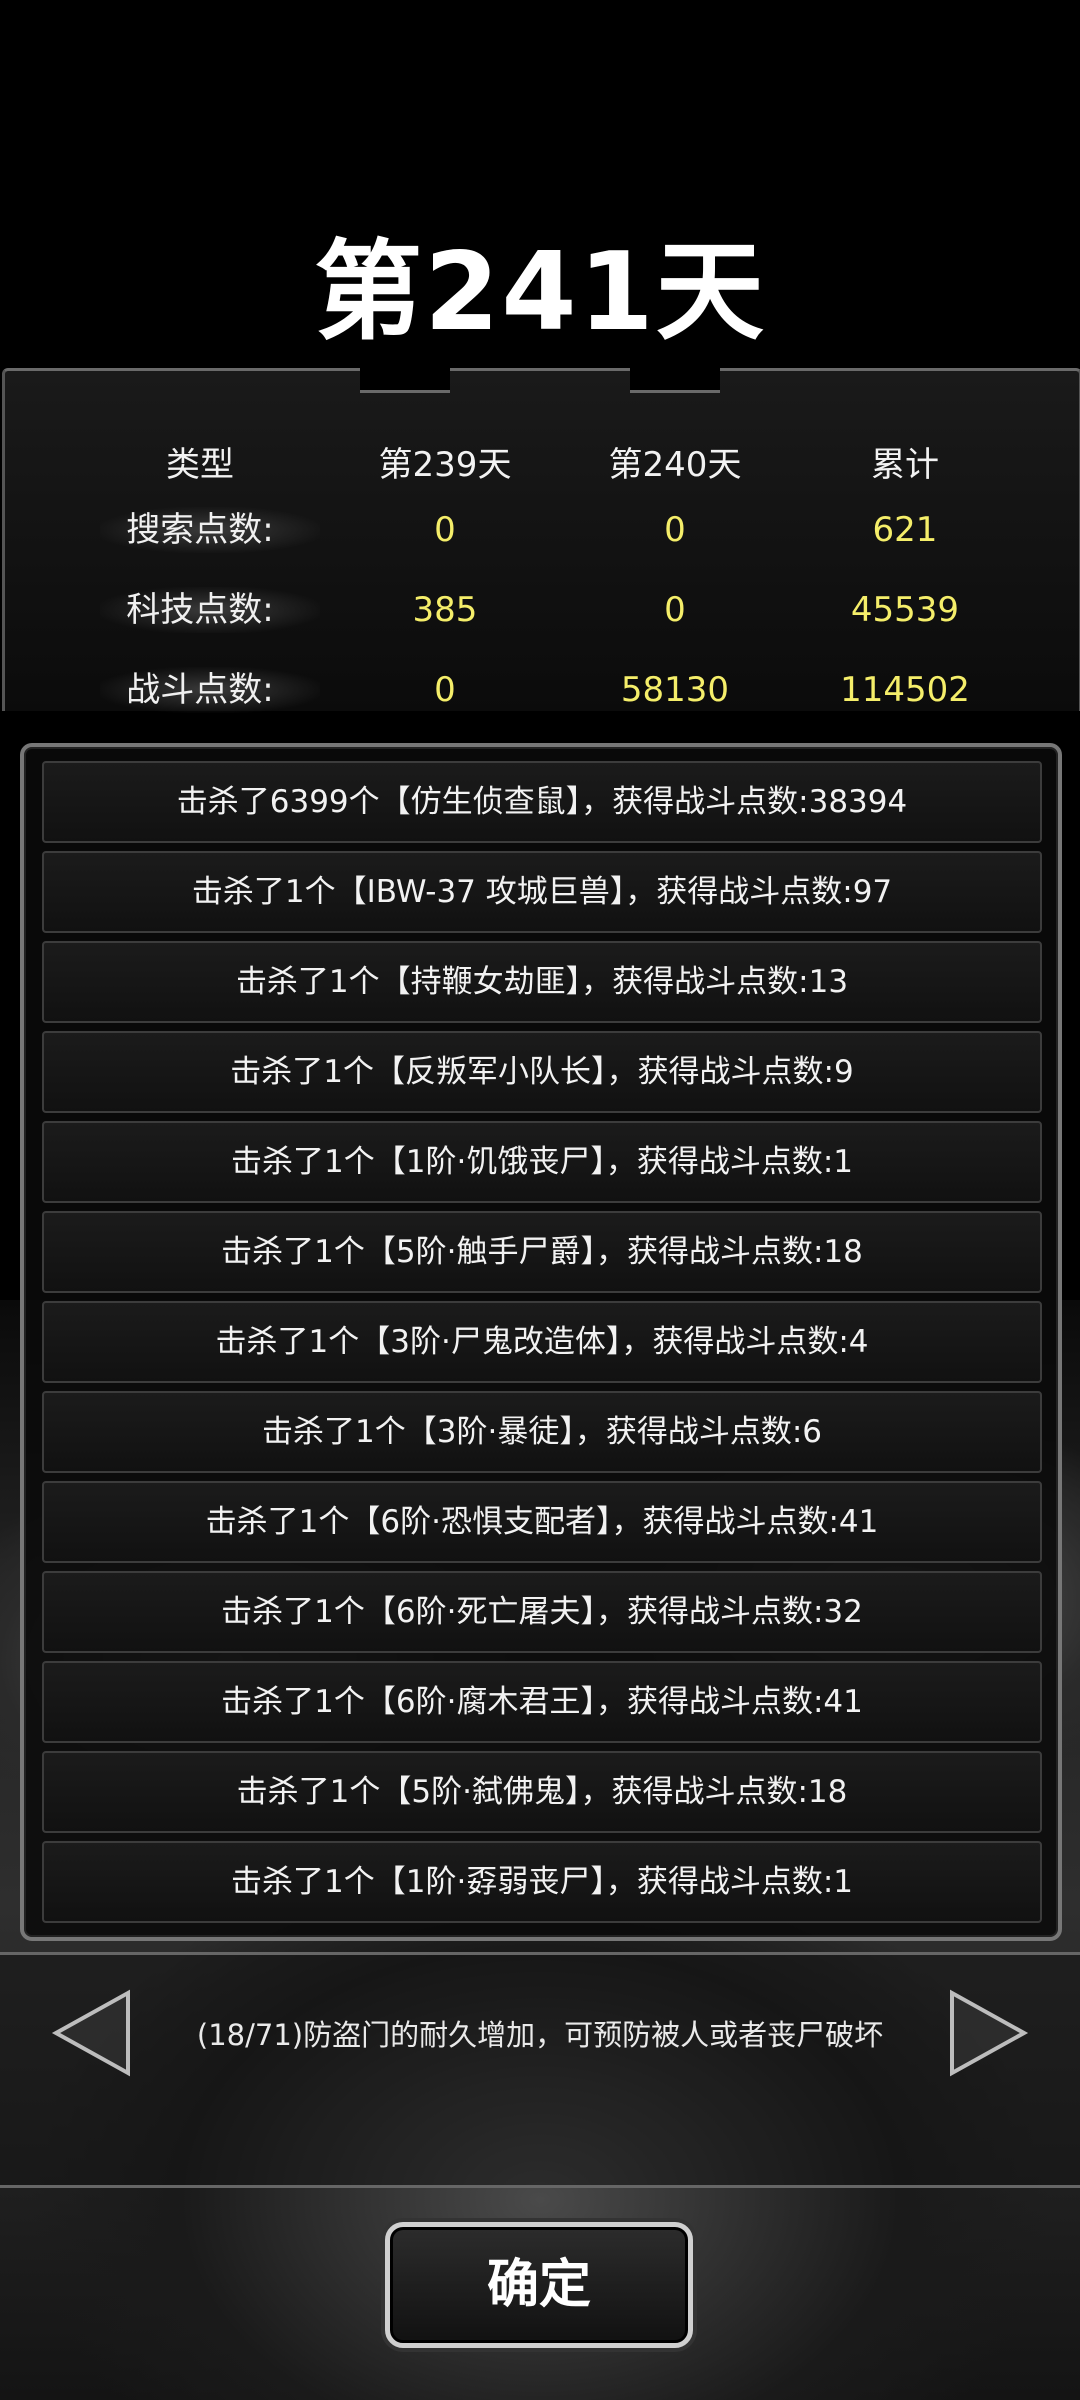  Describe the element at coordinates (542, 1702) in the screenshot. I see `list-item: 击杀了1个【6阶·腐木君王】，获得战斗点数:41` at that location.